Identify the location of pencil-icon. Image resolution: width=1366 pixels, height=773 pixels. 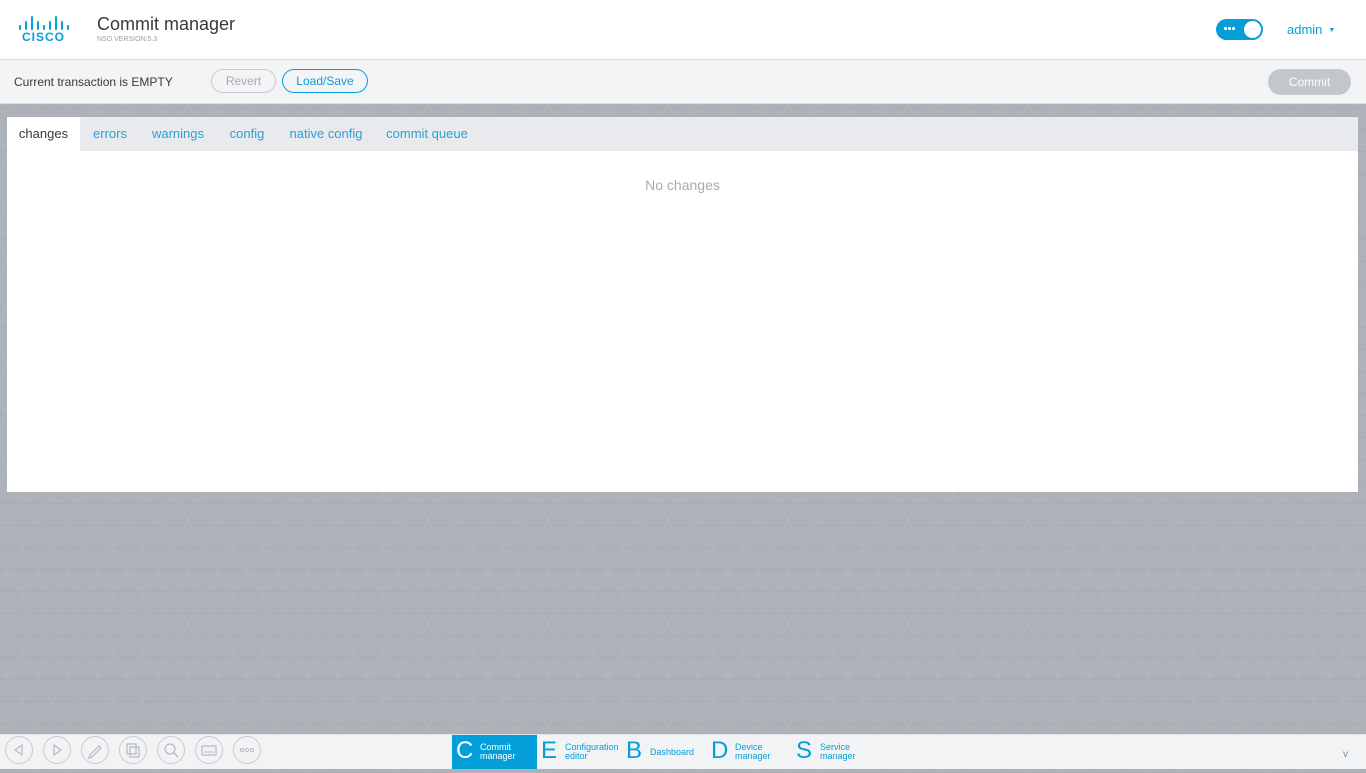
(95, 750).